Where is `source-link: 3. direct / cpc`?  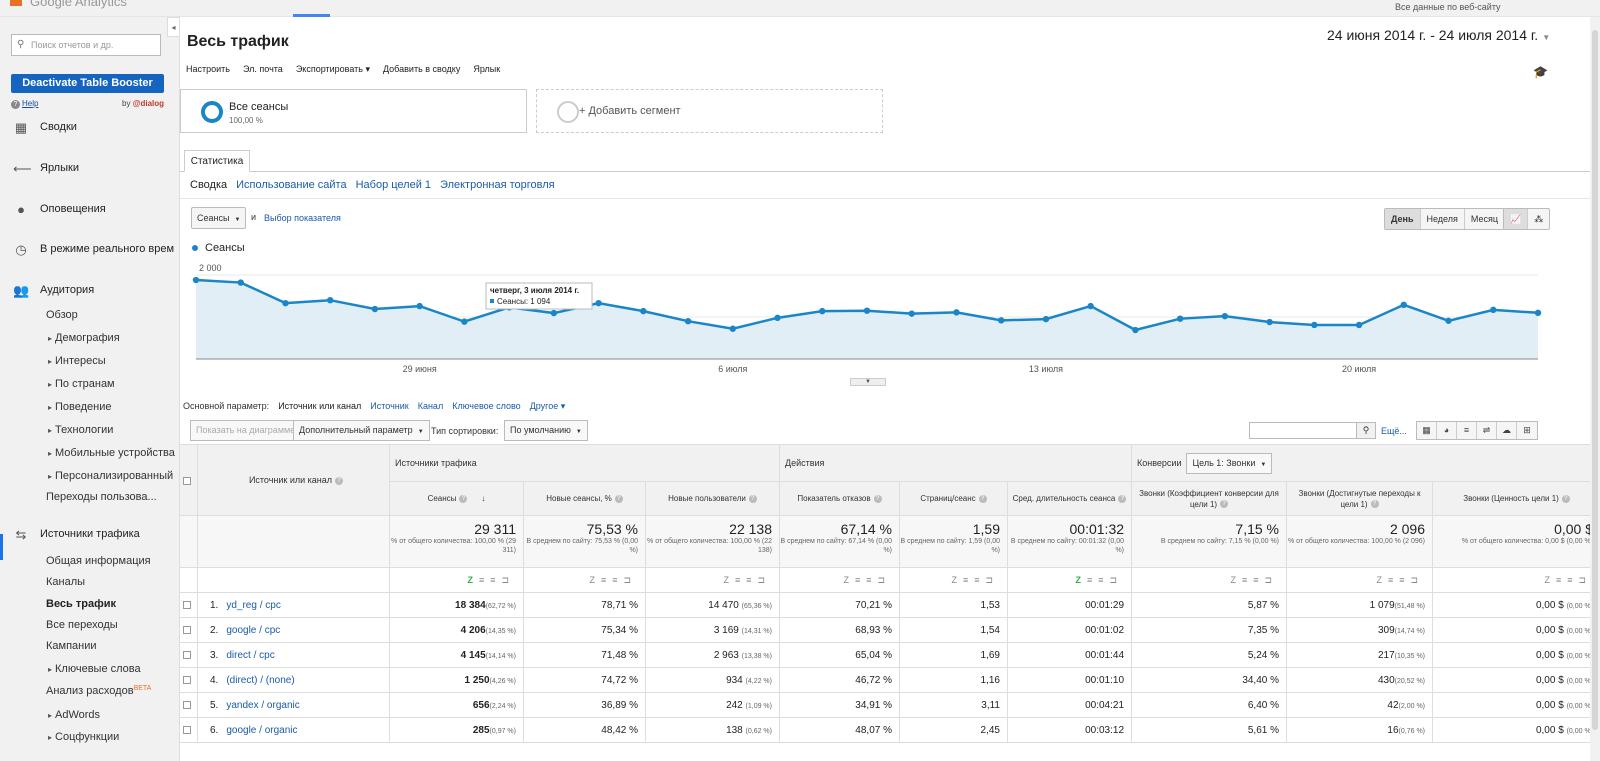
source-link: 3. direct / cpc is located at coordinates (293, 655).